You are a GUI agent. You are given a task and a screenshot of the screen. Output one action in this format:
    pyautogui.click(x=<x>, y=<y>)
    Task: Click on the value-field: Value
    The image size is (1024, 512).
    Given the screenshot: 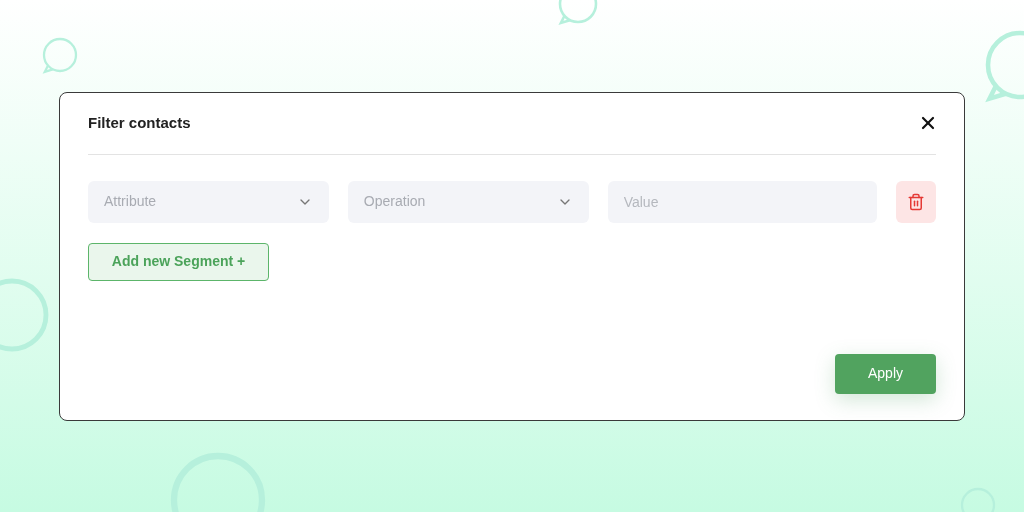 What is the action you would take?
    pyautogui.click(x=742, y=201)
    